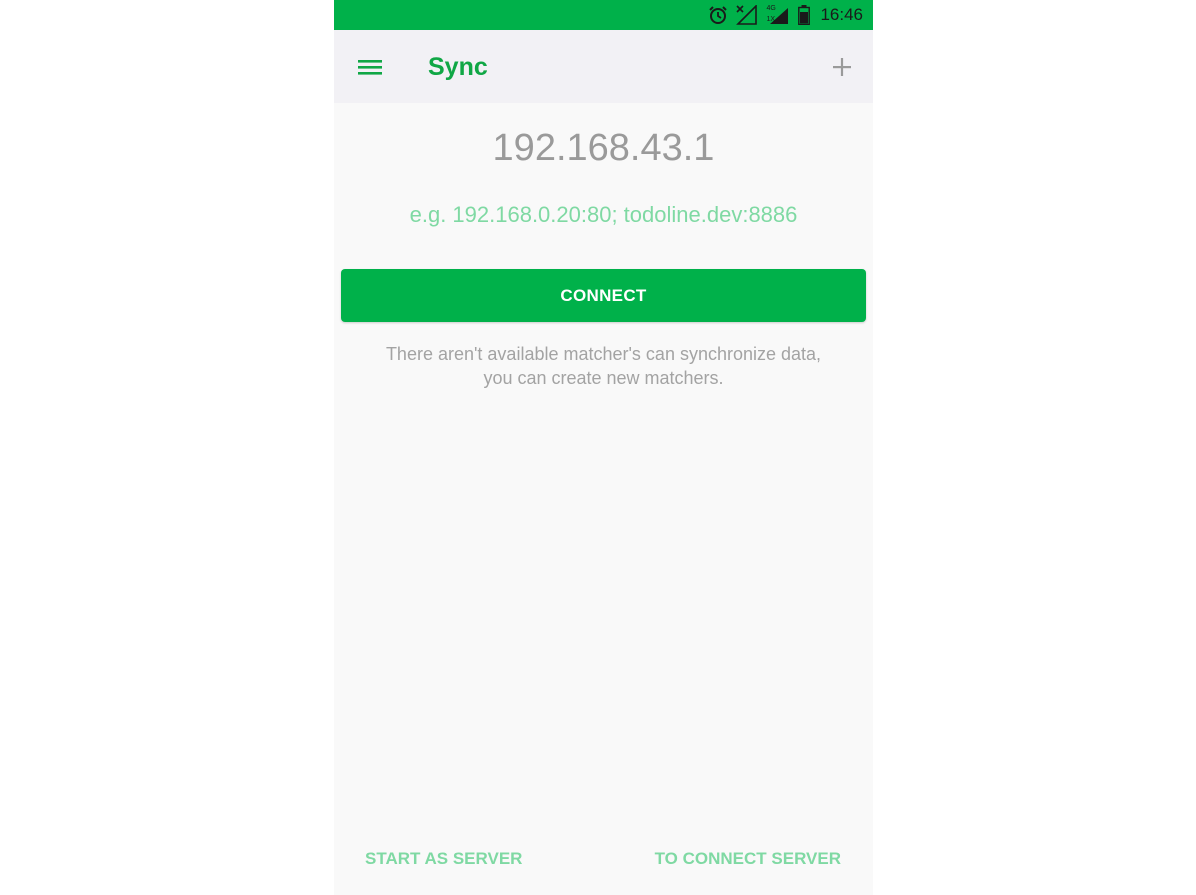 Image resolution: width=1196 pixels, height=895 pixels. Describe the element at coordinates (458, 67) in the screenshot. I see `page-title: Sync` at that location.